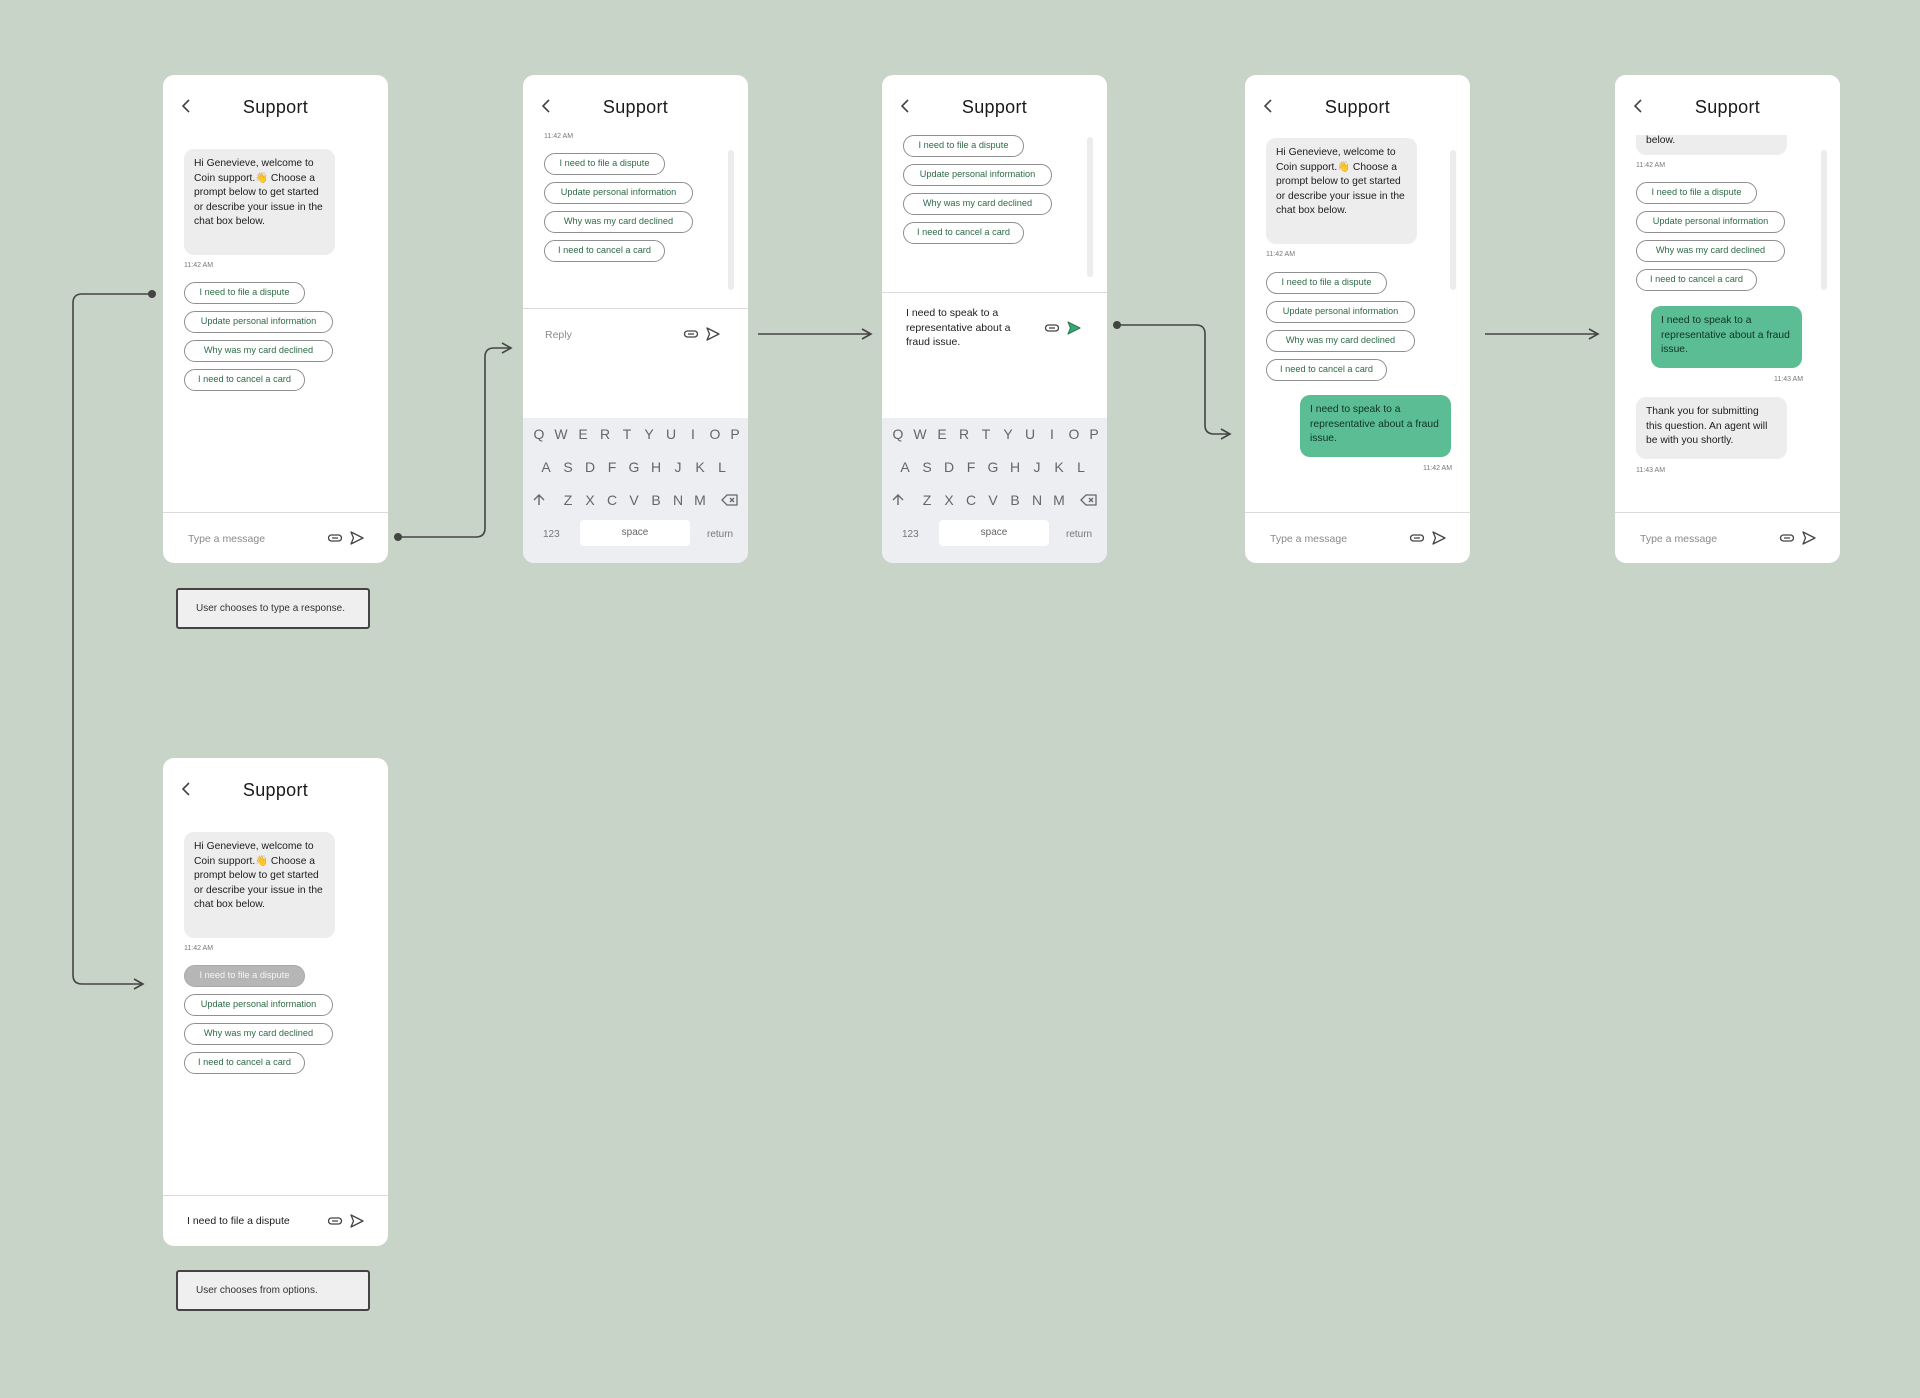 The image size is (1920, 1398). I want to click on message-input: I need to file a dispute, so click(238, 1221).